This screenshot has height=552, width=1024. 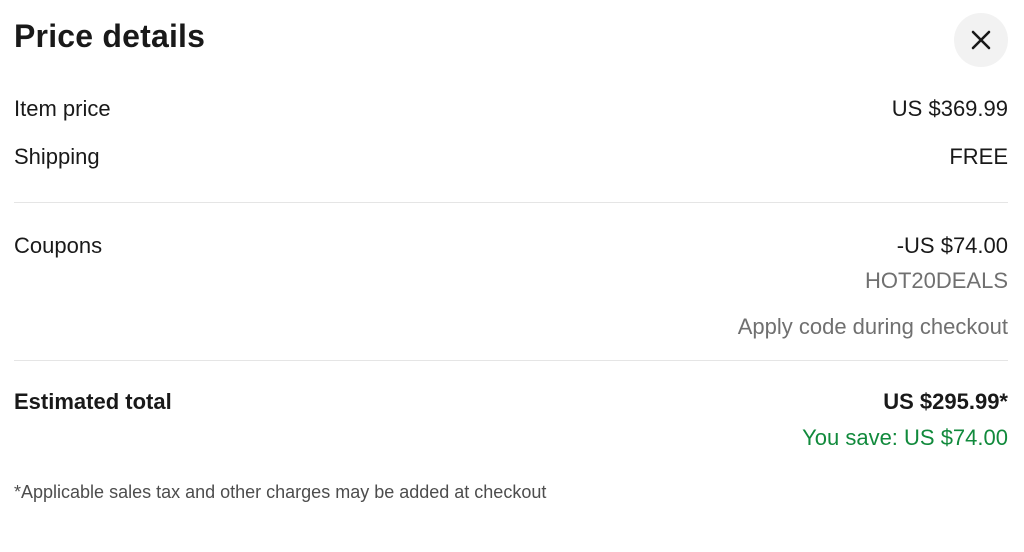 I want to click on coupon-amount: -US $74.00, so click(x=952, y=245).